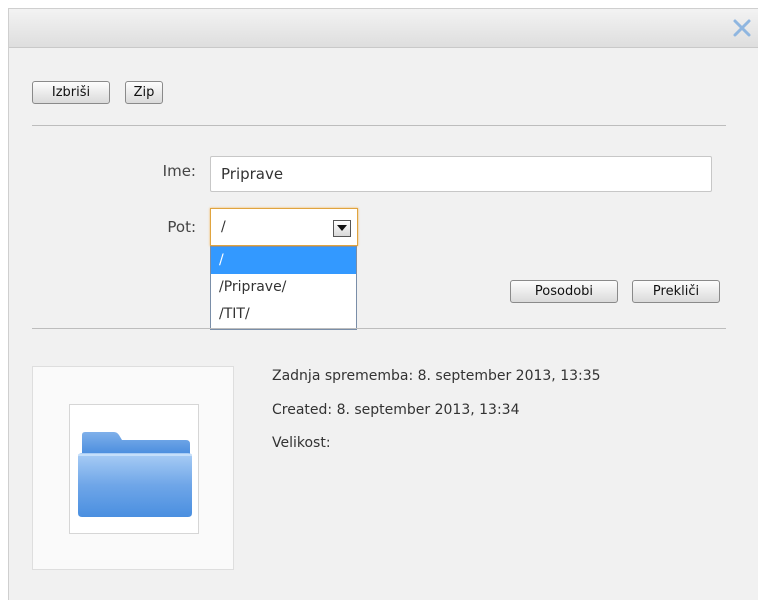 The height and width of the screenshot is (600, 758). What do you see at coordinates (283, 260) in the screenshot?
I see `path-option-root: /` at bounding box center [283, 260].